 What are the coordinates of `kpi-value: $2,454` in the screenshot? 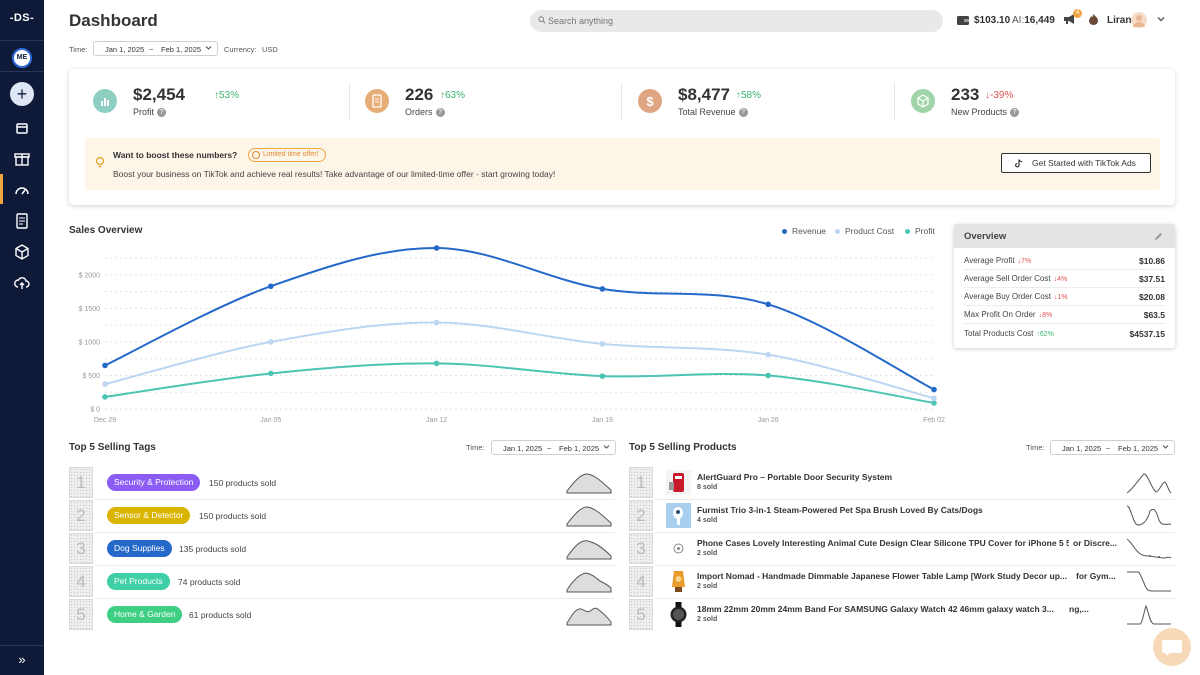 It's located at (159, 94).